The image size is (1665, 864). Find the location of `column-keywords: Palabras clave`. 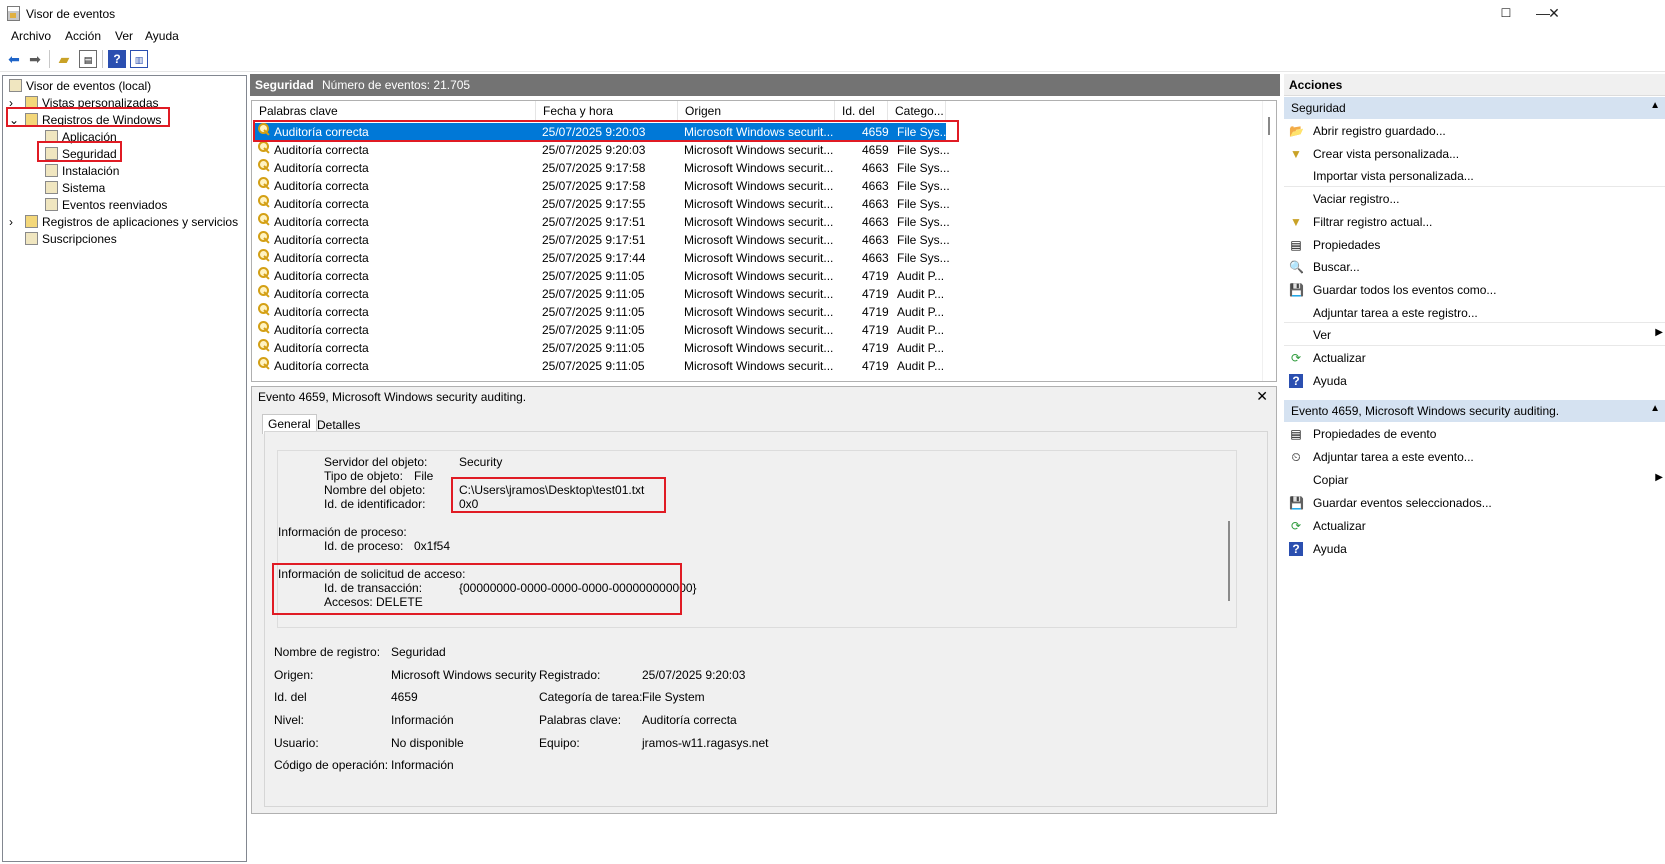

column-keywords: Palabras clave is located at coordinates (394, 111).